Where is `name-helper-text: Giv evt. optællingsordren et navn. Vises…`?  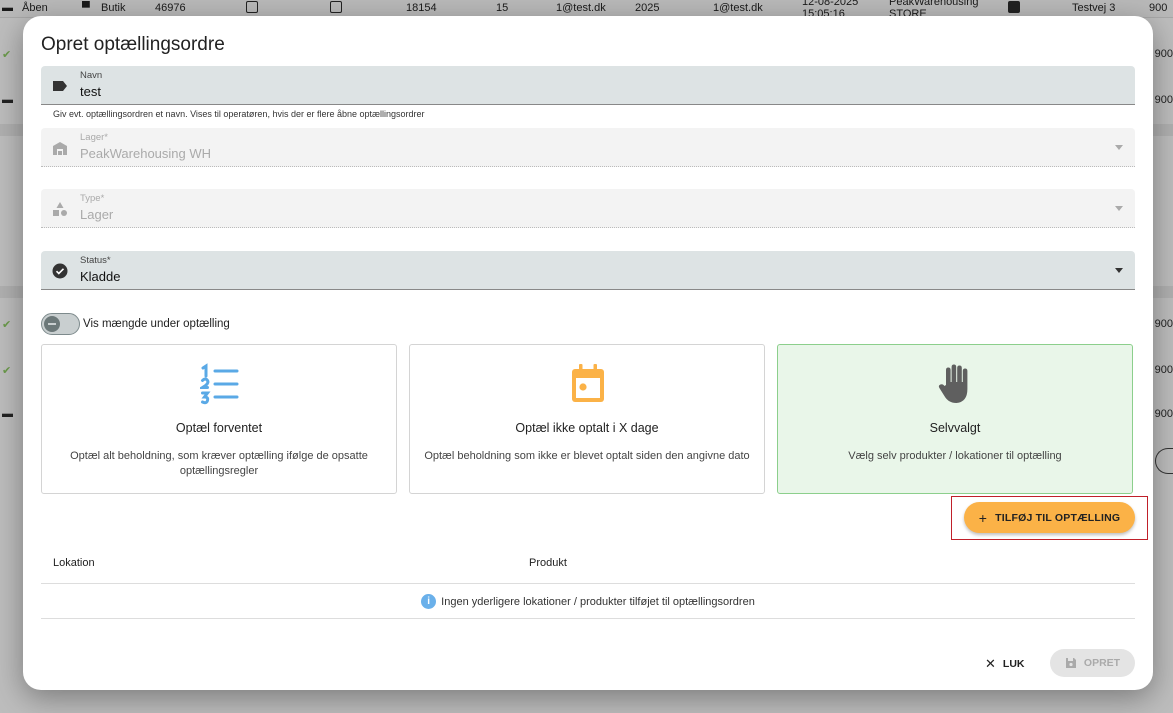 name-helper-text: Giv evt. optællingsordren et navn. Vises… is located at coordinates (239, 114).